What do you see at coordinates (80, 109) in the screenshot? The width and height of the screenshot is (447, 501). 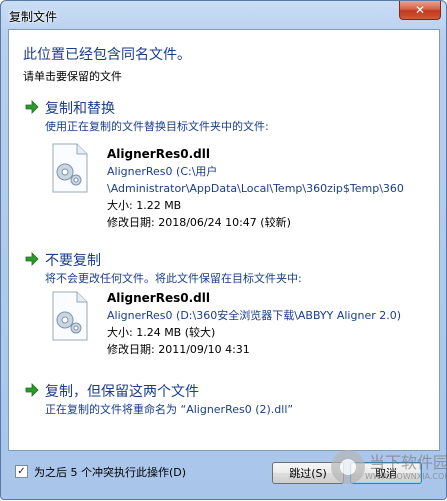 I see `option-title: 复制和替换` at bounding box center [80, 109].